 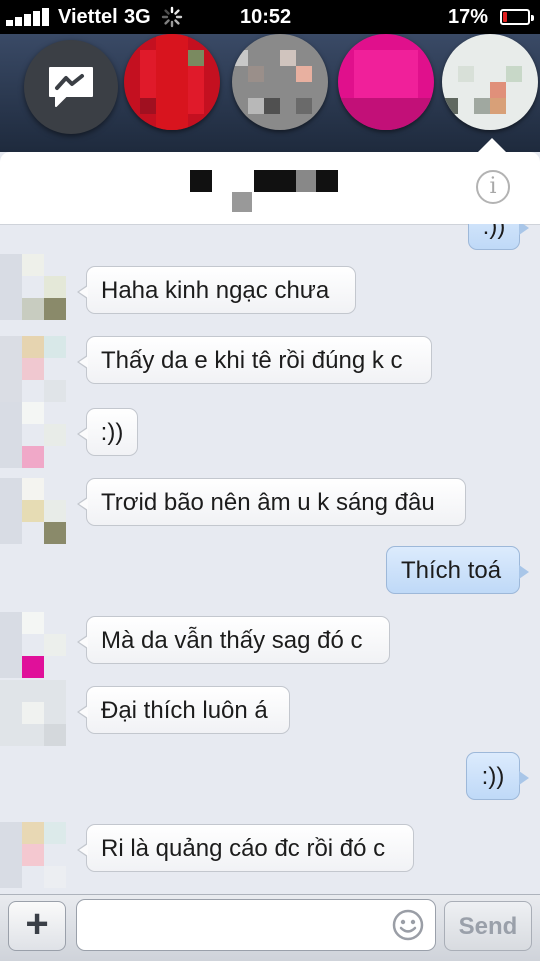 I want to click on status-bar: Viettel 3G 10:52 17%, so click(x=270, y=17).